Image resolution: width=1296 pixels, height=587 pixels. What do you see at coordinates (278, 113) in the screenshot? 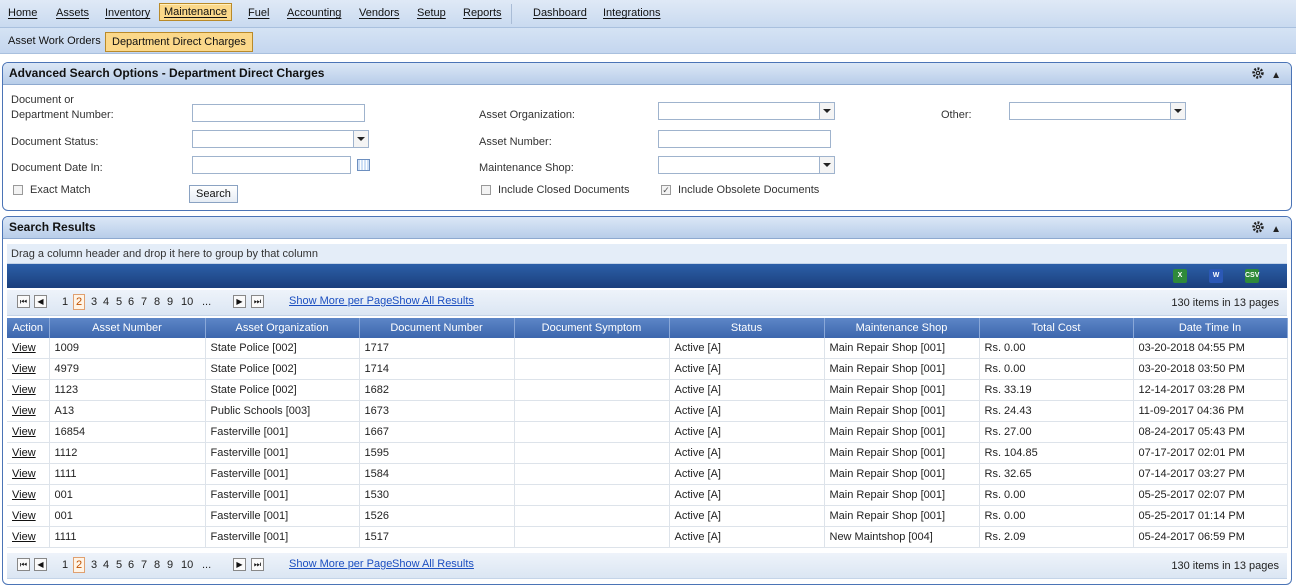
I see `doc-number-input` at bounding box center [278, 113].